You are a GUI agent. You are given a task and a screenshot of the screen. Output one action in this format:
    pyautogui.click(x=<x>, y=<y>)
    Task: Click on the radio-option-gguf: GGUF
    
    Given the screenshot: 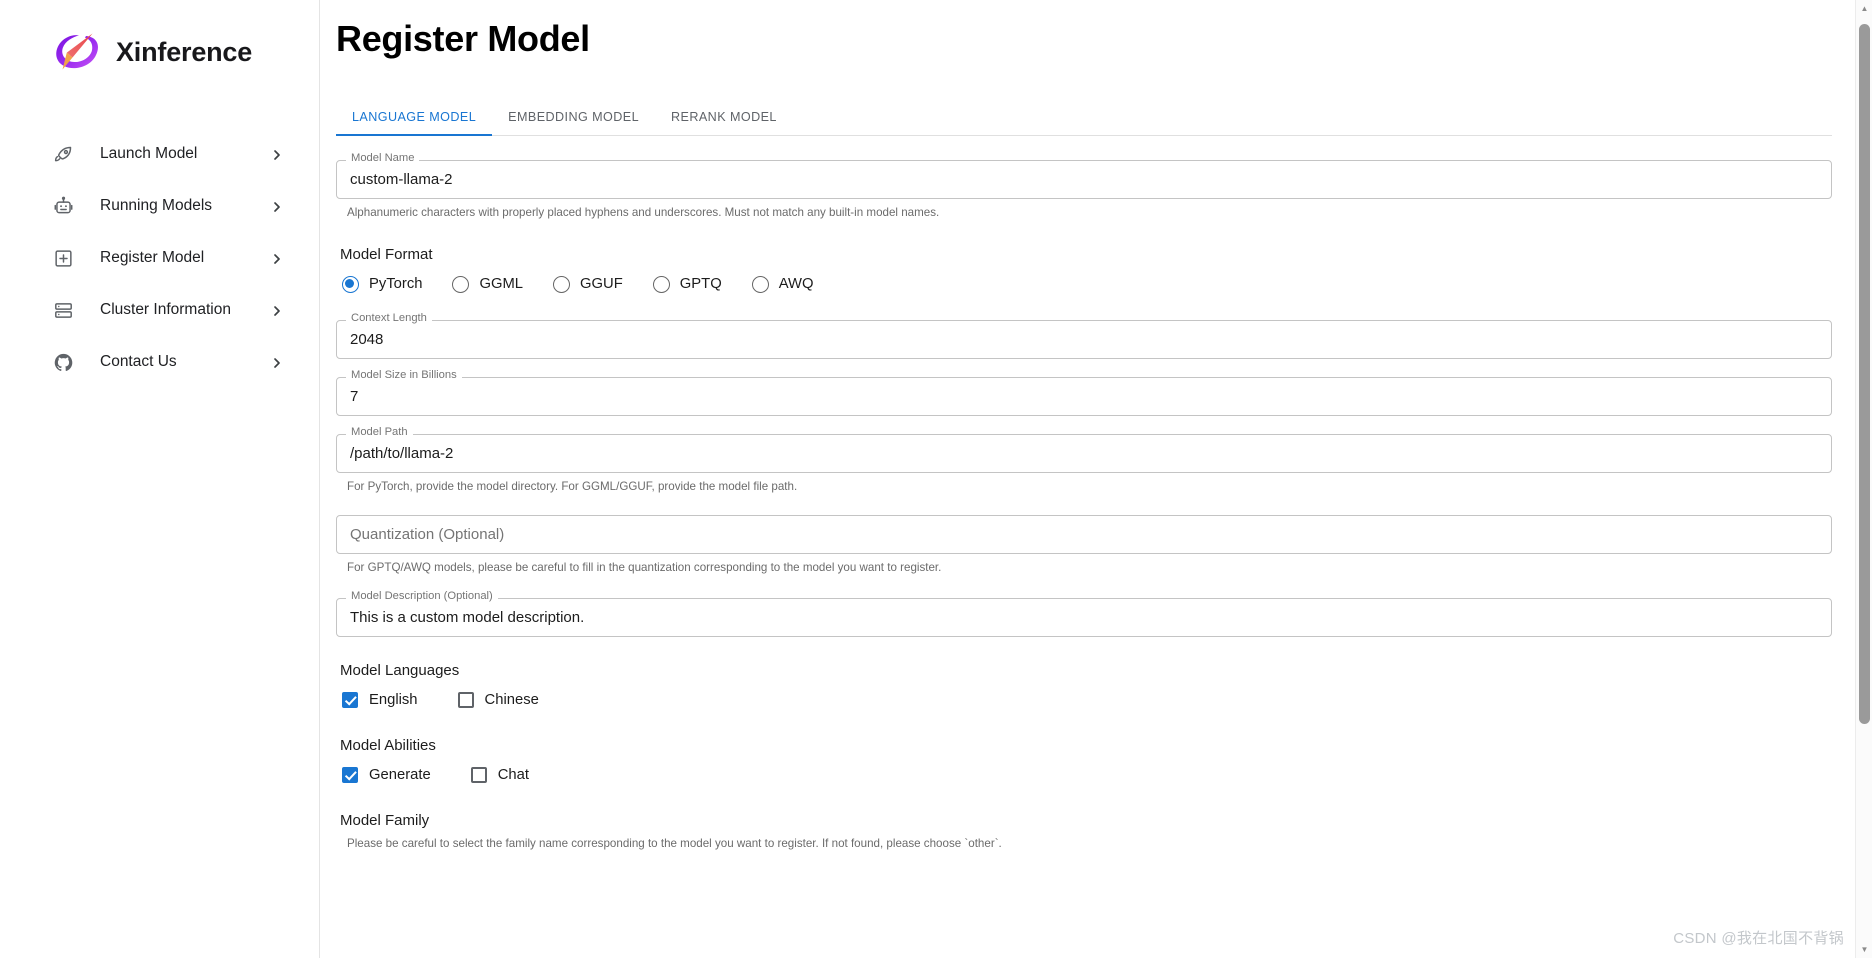 What is the action you would take?
    pyautogui.click(x=588, y=284)
    